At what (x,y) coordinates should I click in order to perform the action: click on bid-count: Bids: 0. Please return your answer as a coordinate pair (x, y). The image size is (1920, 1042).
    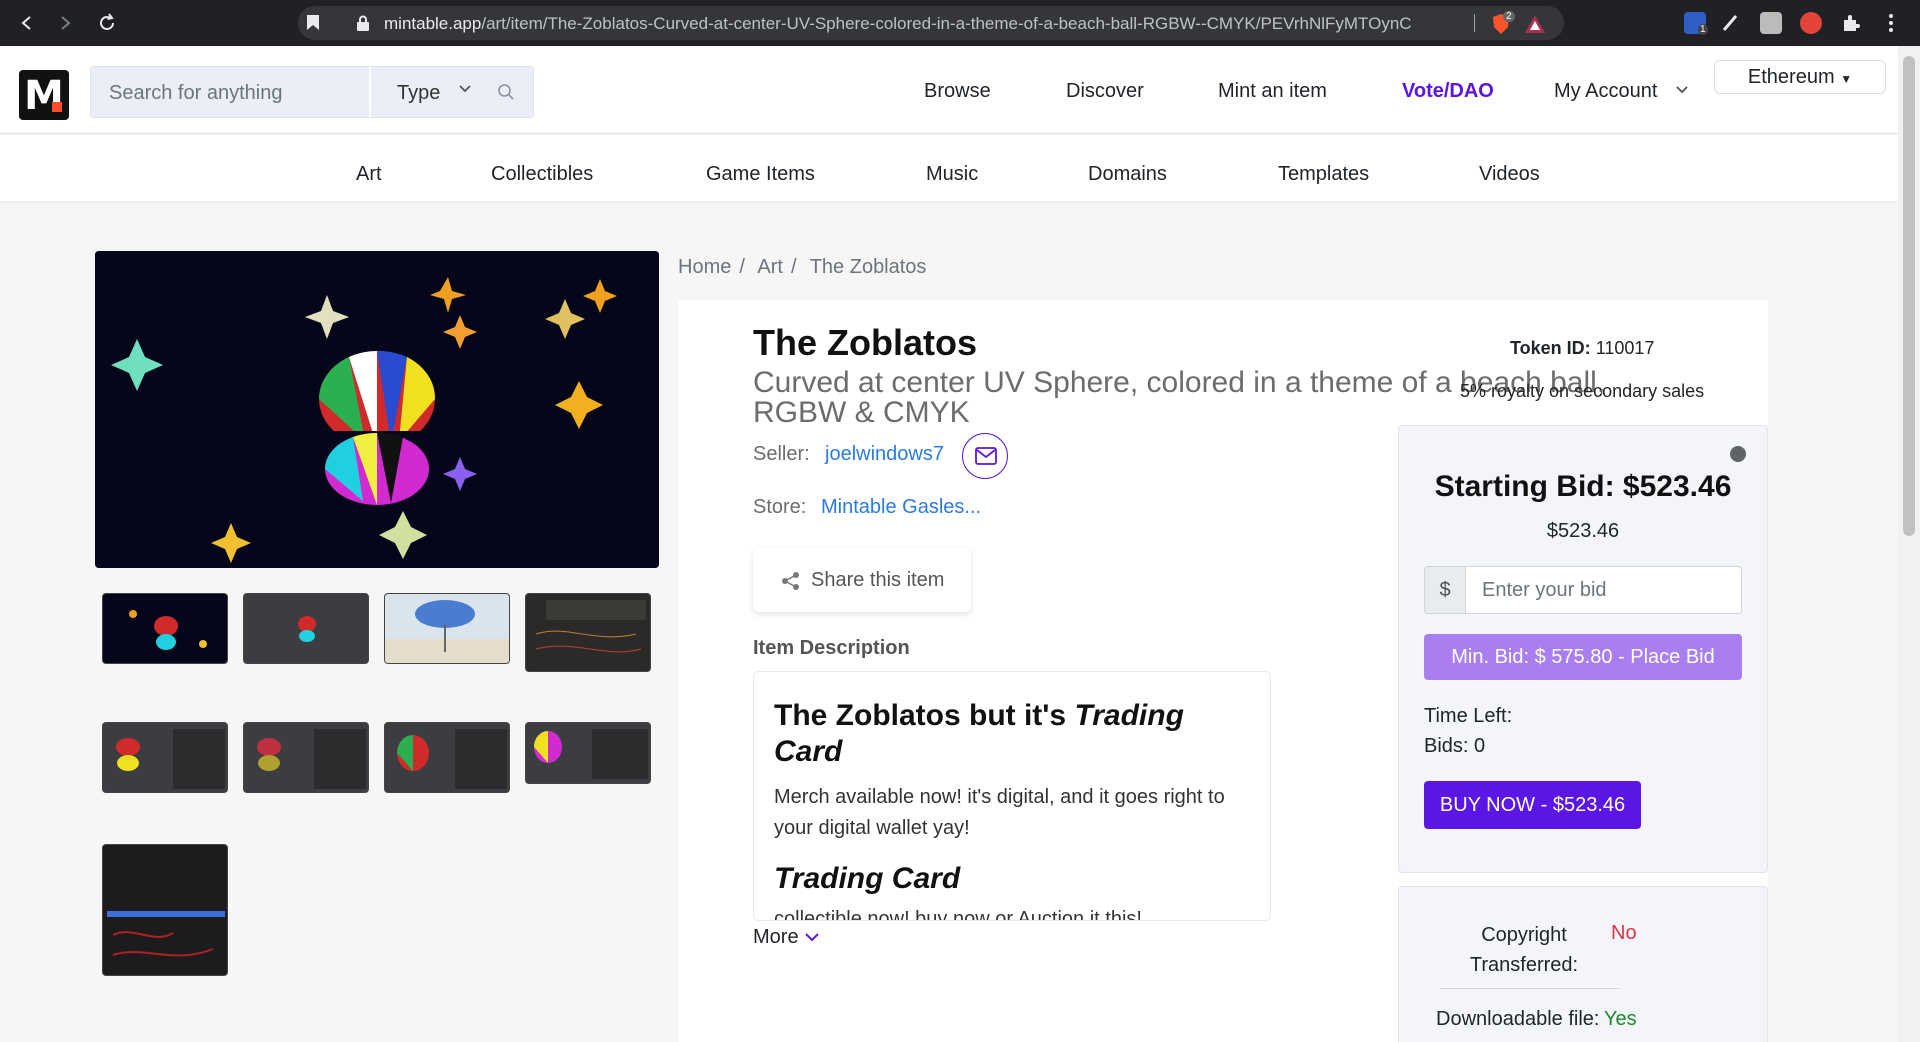
    Looking at the image, I should click on (1455, 746).